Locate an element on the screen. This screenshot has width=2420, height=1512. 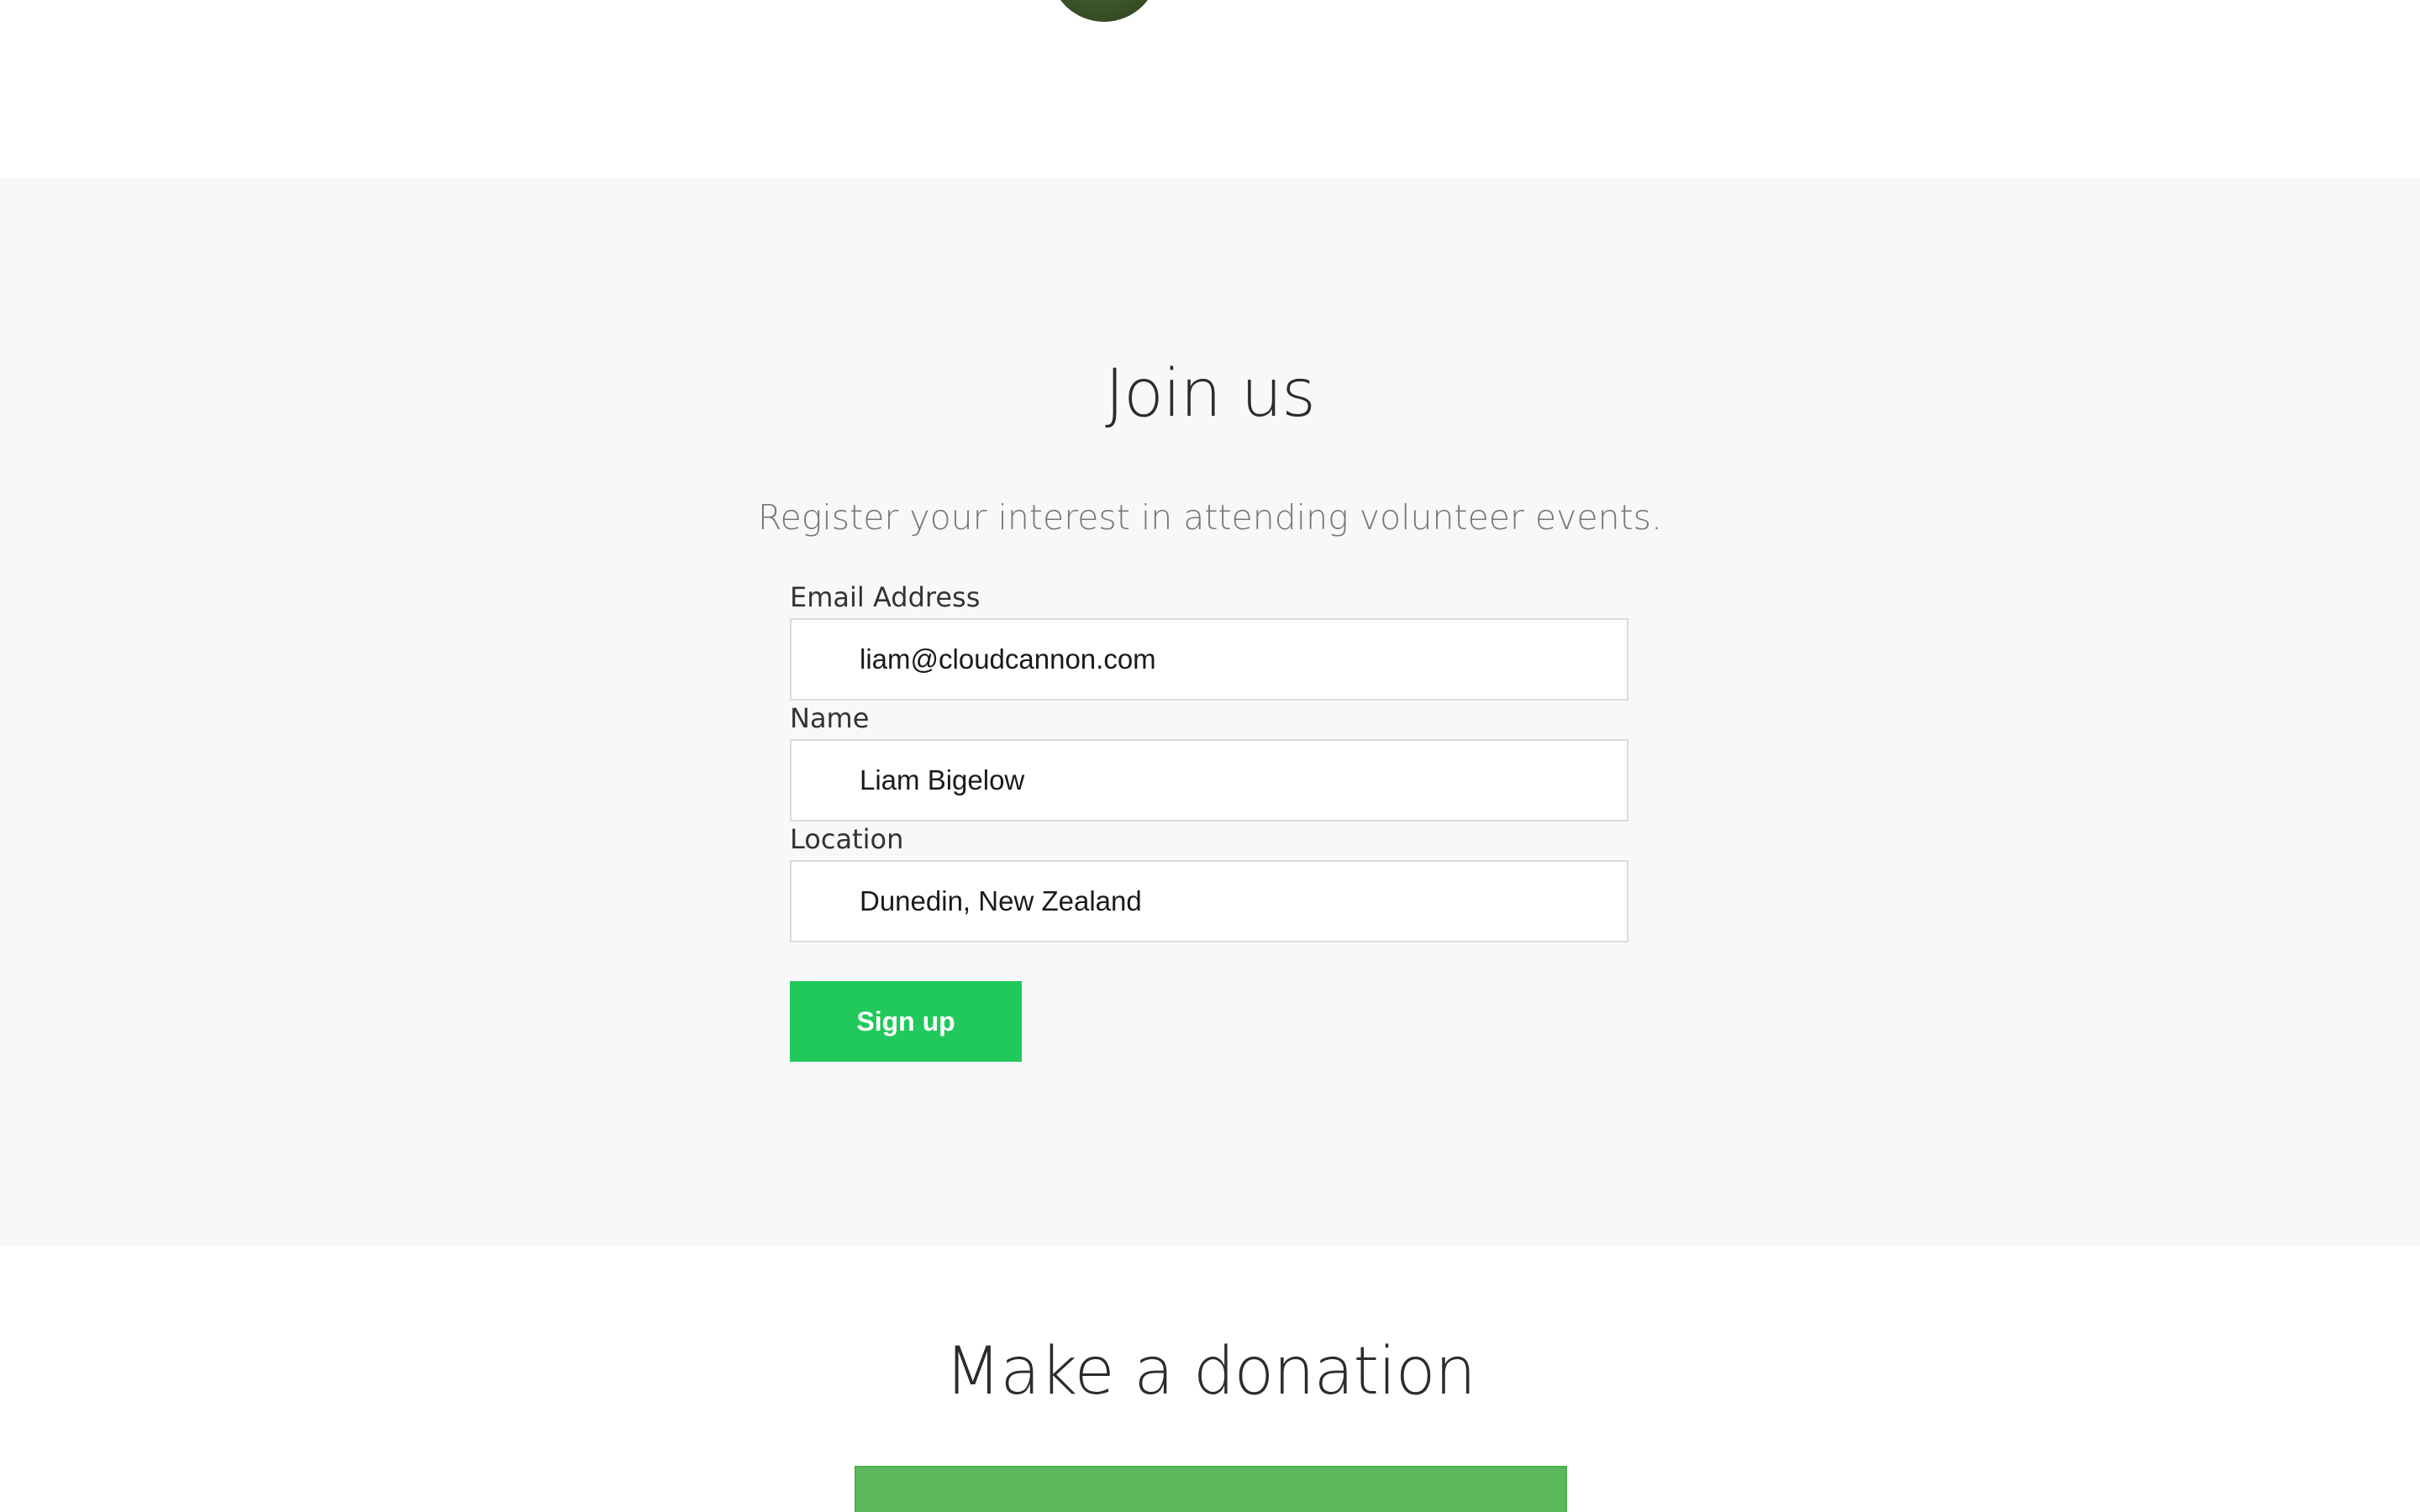
donation-title: Make a donation is located at coordinates (1210, 1372).